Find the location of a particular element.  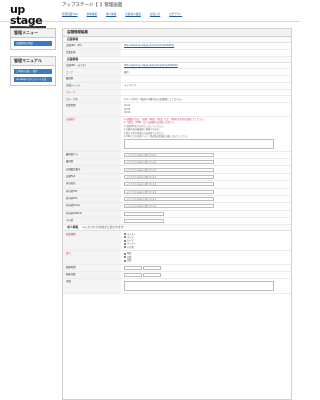

pr-textarea is located at coordinates (199, 144).